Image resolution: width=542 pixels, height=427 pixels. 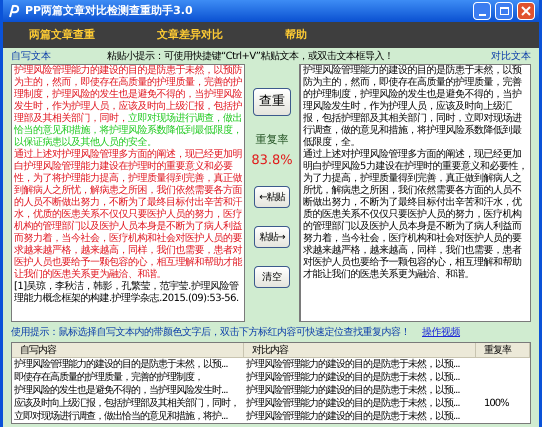 What do you see at coordinates (204, 35) in the screenshot?
I see `menu-item: 文章差异对比` at bounding box center [204, 35].